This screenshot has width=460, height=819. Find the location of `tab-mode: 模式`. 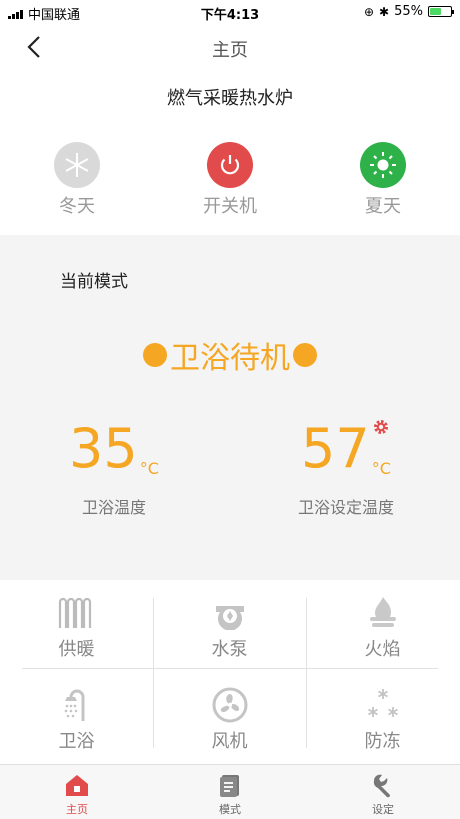

tab-mode: 模式 is located at coordinates (230, 794).